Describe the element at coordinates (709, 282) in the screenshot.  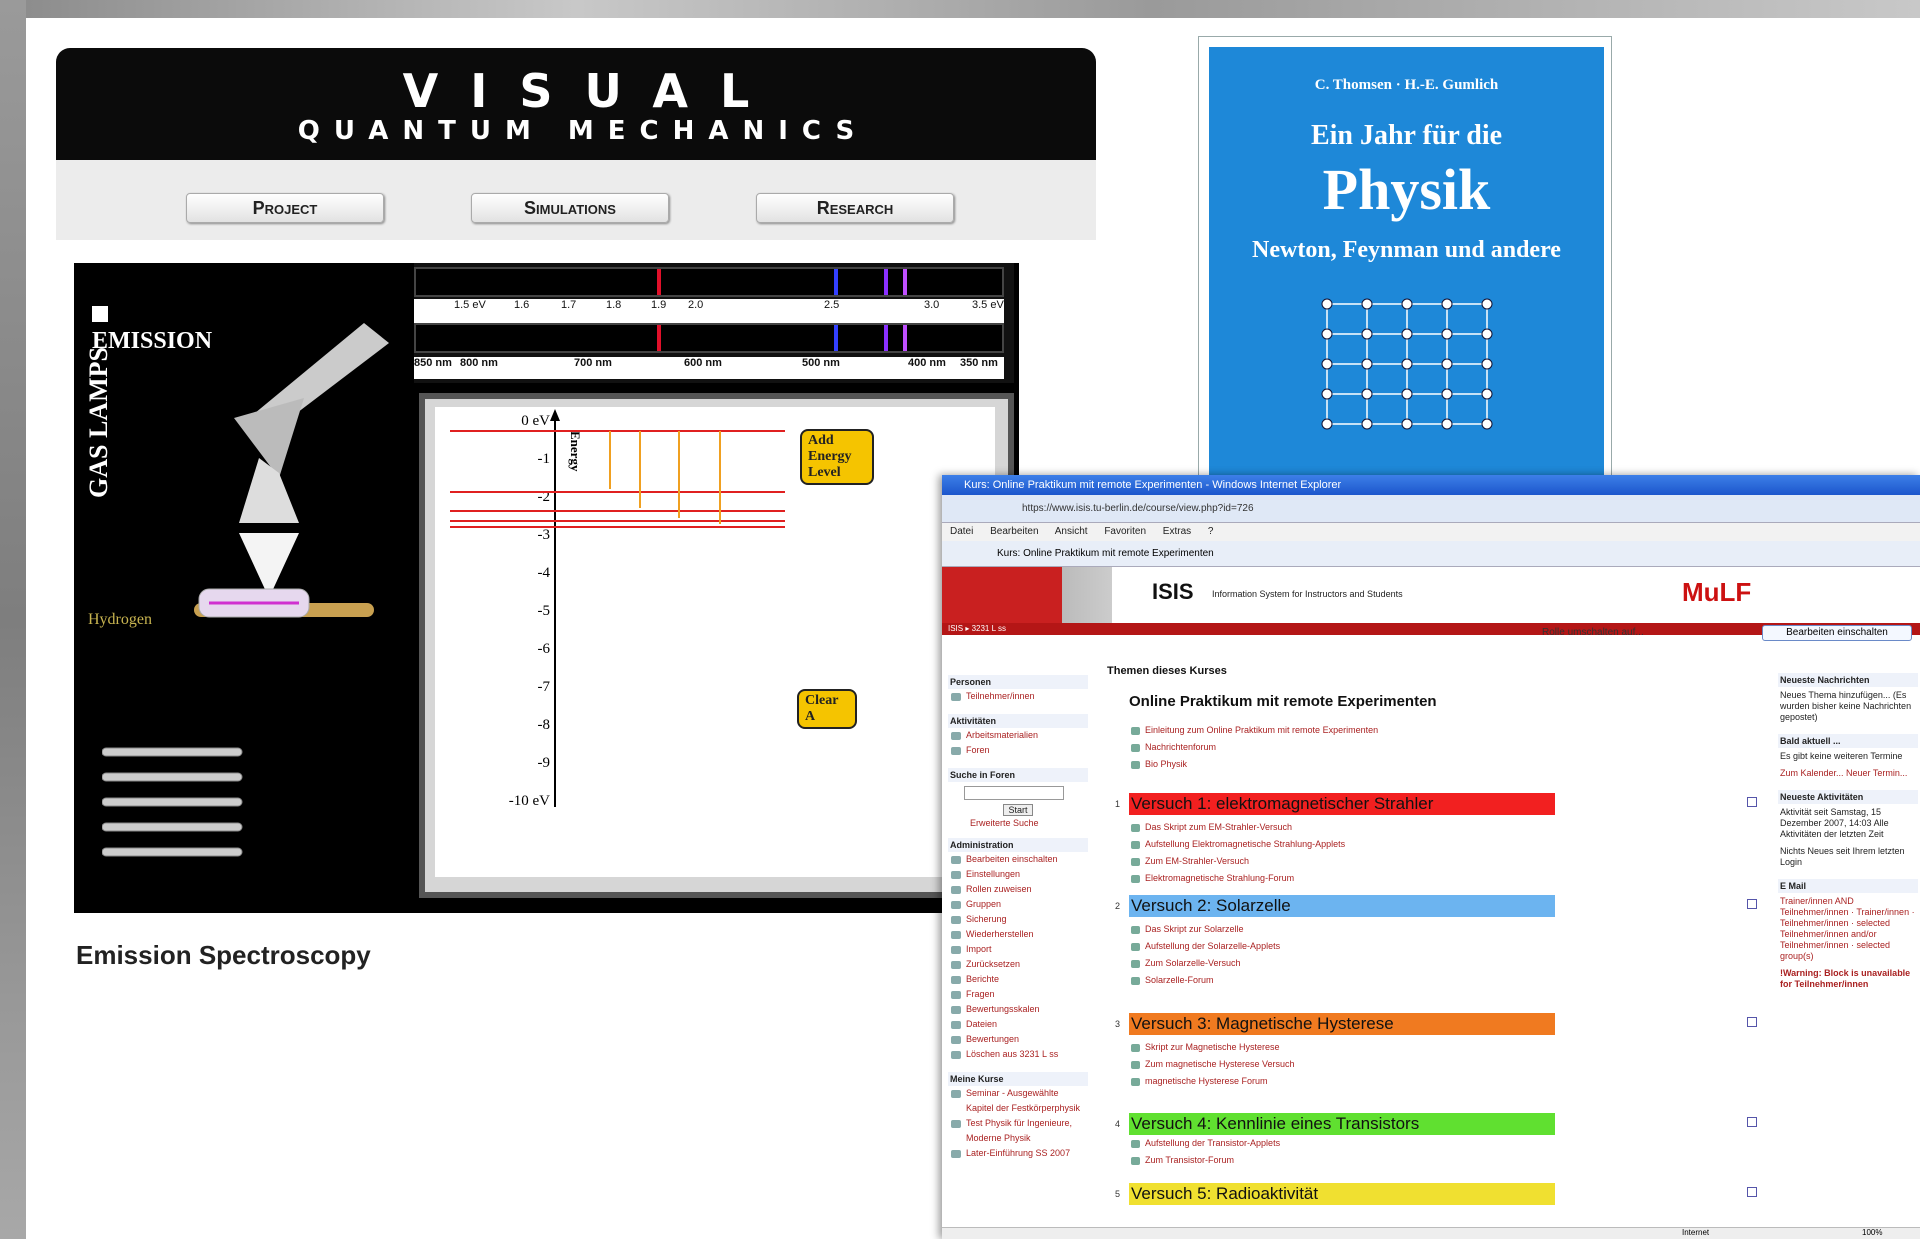
I see `spectrum-bar-top` at that location.